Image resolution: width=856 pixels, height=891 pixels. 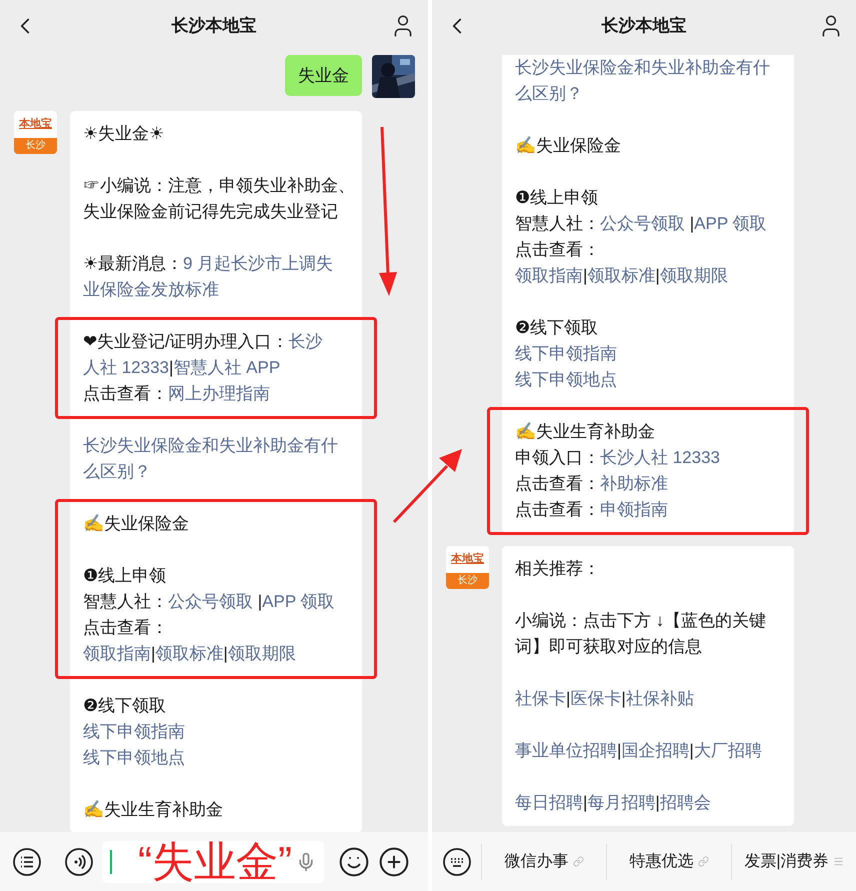 I want to click on link: 长沙人社 12333, so click(x=660, y=457).